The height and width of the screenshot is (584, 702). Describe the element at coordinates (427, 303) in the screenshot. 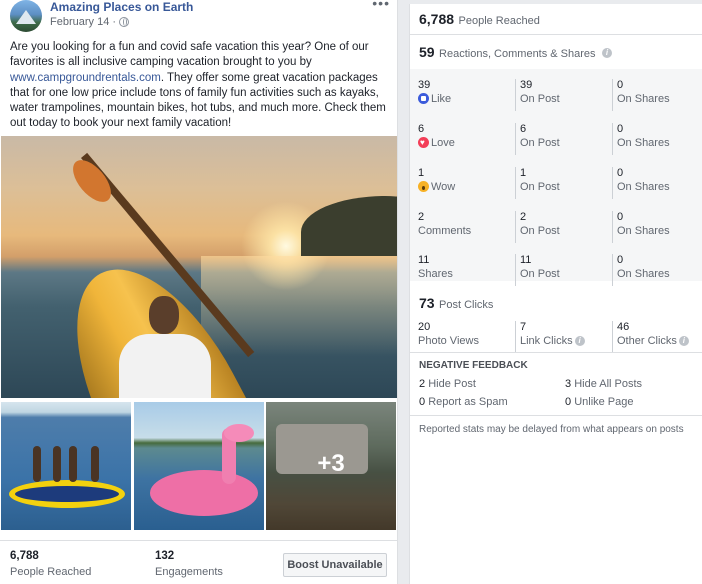

I see `post-clicks-value: 73` at that location.